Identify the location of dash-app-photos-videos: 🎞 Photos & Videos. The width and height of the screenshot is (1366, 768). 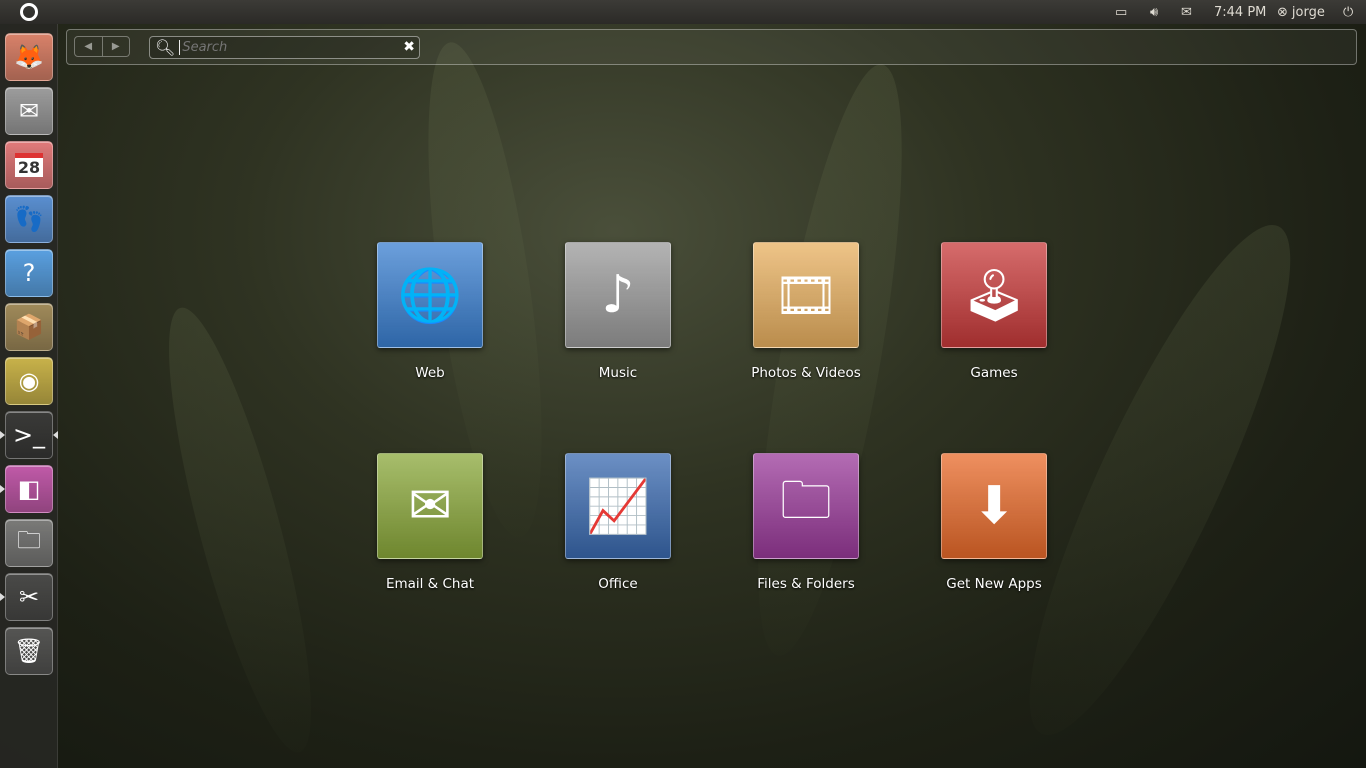
(806, 311).